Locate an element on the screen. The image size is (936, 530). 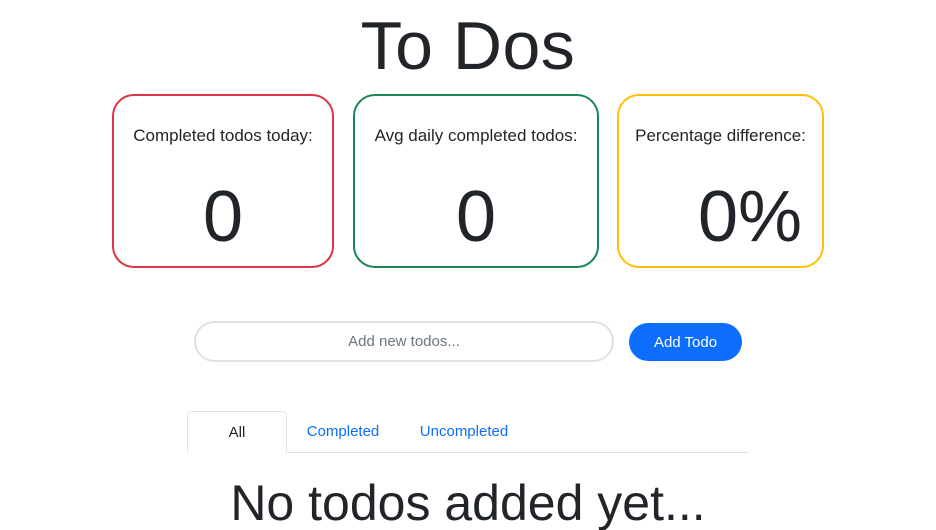
tab-all: All is located at coordinates (237, 432).